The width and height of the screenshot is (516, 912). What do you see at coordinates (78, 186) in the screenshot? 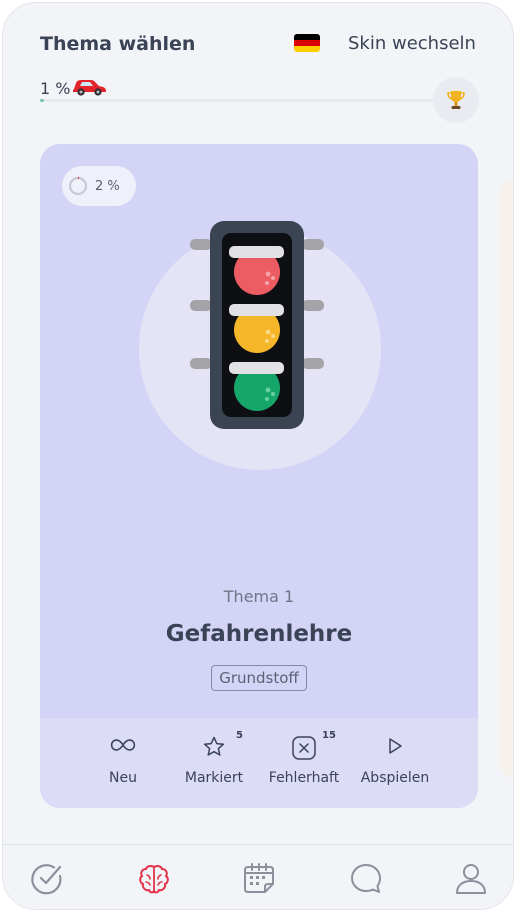
I see `progress-ring-icon` at bounding box center [78, 186].